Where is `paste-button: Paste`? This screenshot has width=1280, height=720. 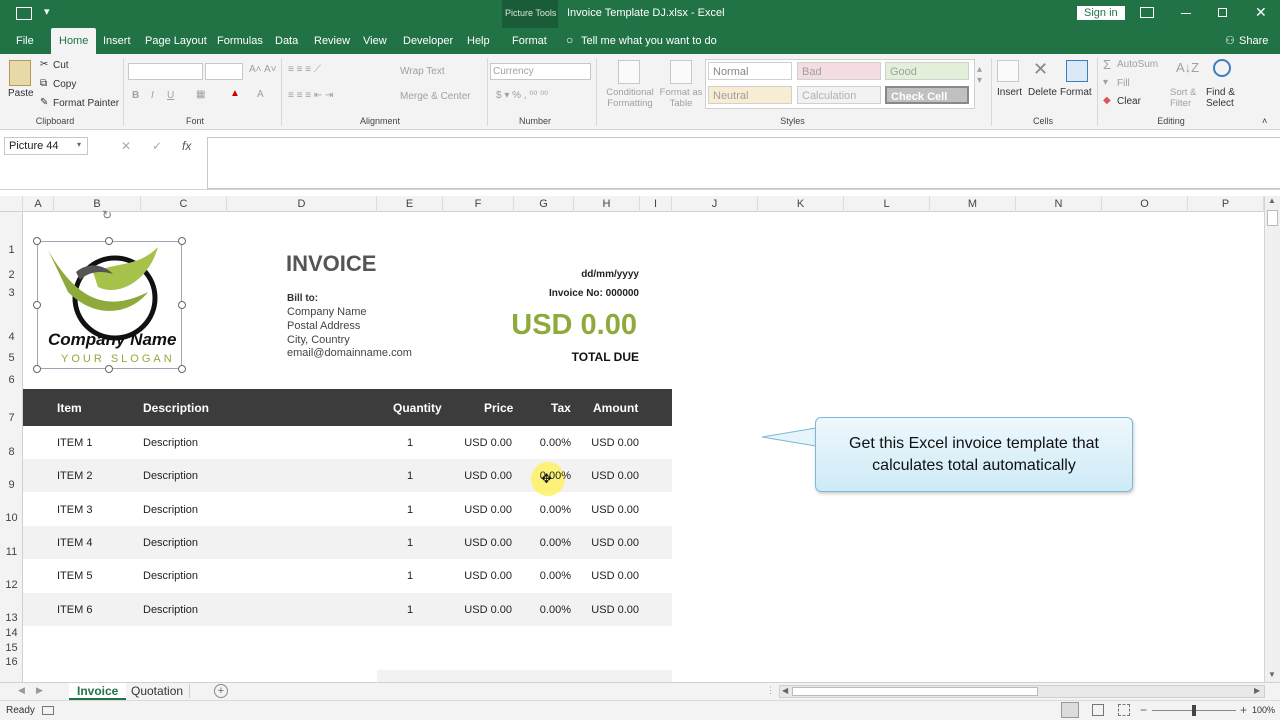
paste-button: Paste is located at coordinates (21, 93).